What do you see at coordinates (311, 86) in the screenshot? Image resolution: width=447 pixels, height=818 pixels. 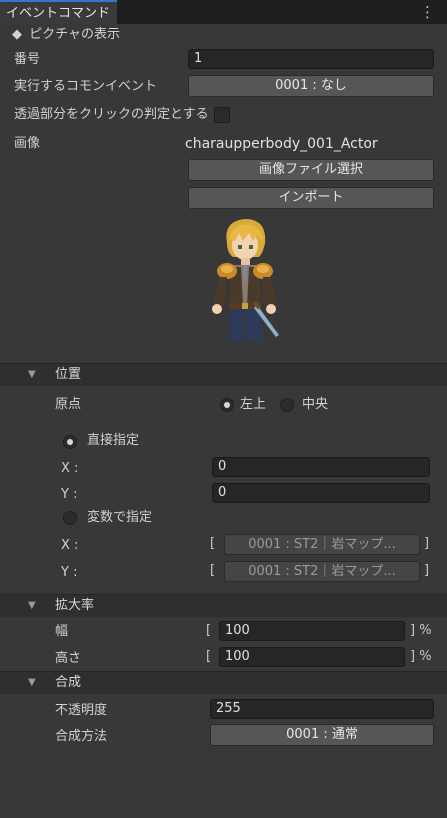 I see `common-event-select-button: 0001 : なし` at bounding box center [311, 86].